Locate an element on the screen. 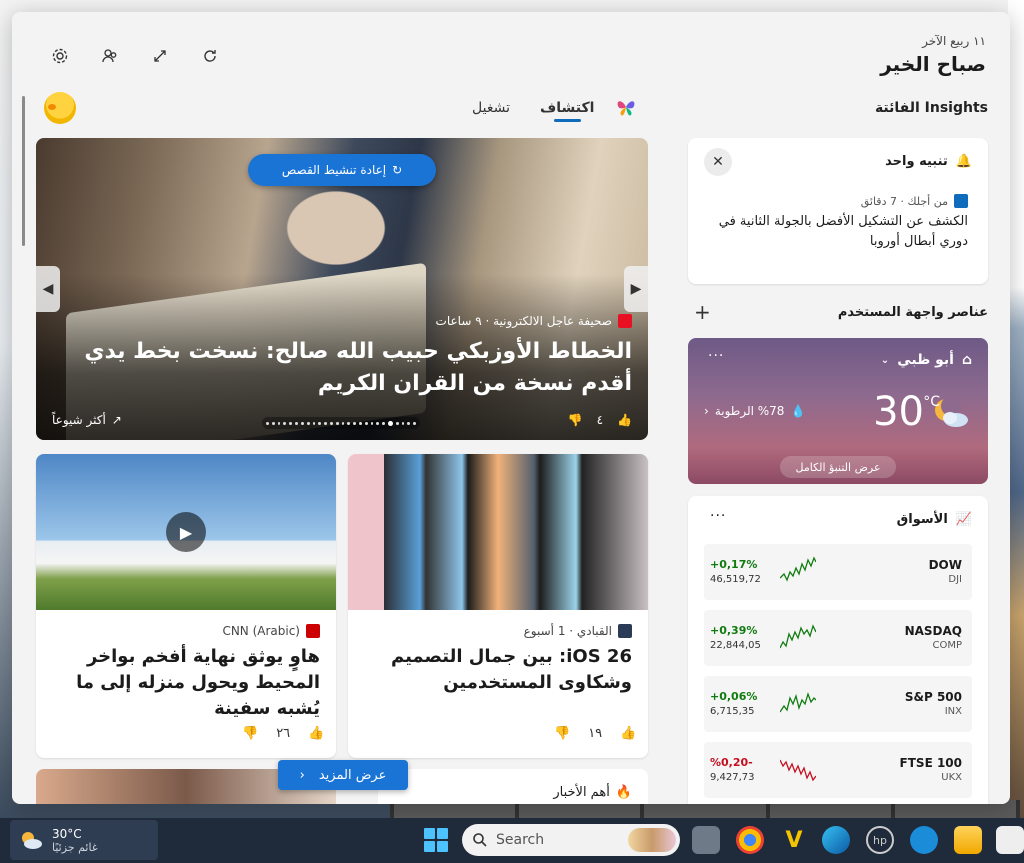 Image resolution: width=1024 pixels, height=863 pixels. card-source-label: القبادي · 1 أسبوع is located at coordinates (567, 631).